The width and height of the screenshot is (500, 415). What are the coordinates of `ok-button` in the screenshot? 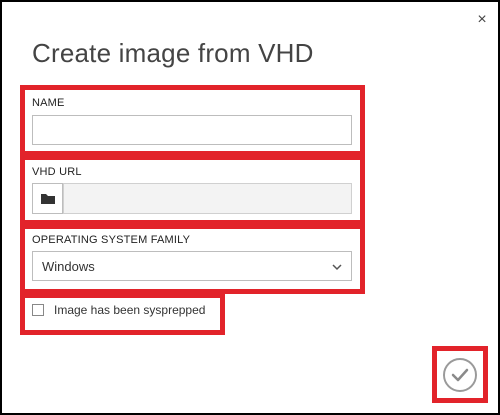 It's located at (460, 375).